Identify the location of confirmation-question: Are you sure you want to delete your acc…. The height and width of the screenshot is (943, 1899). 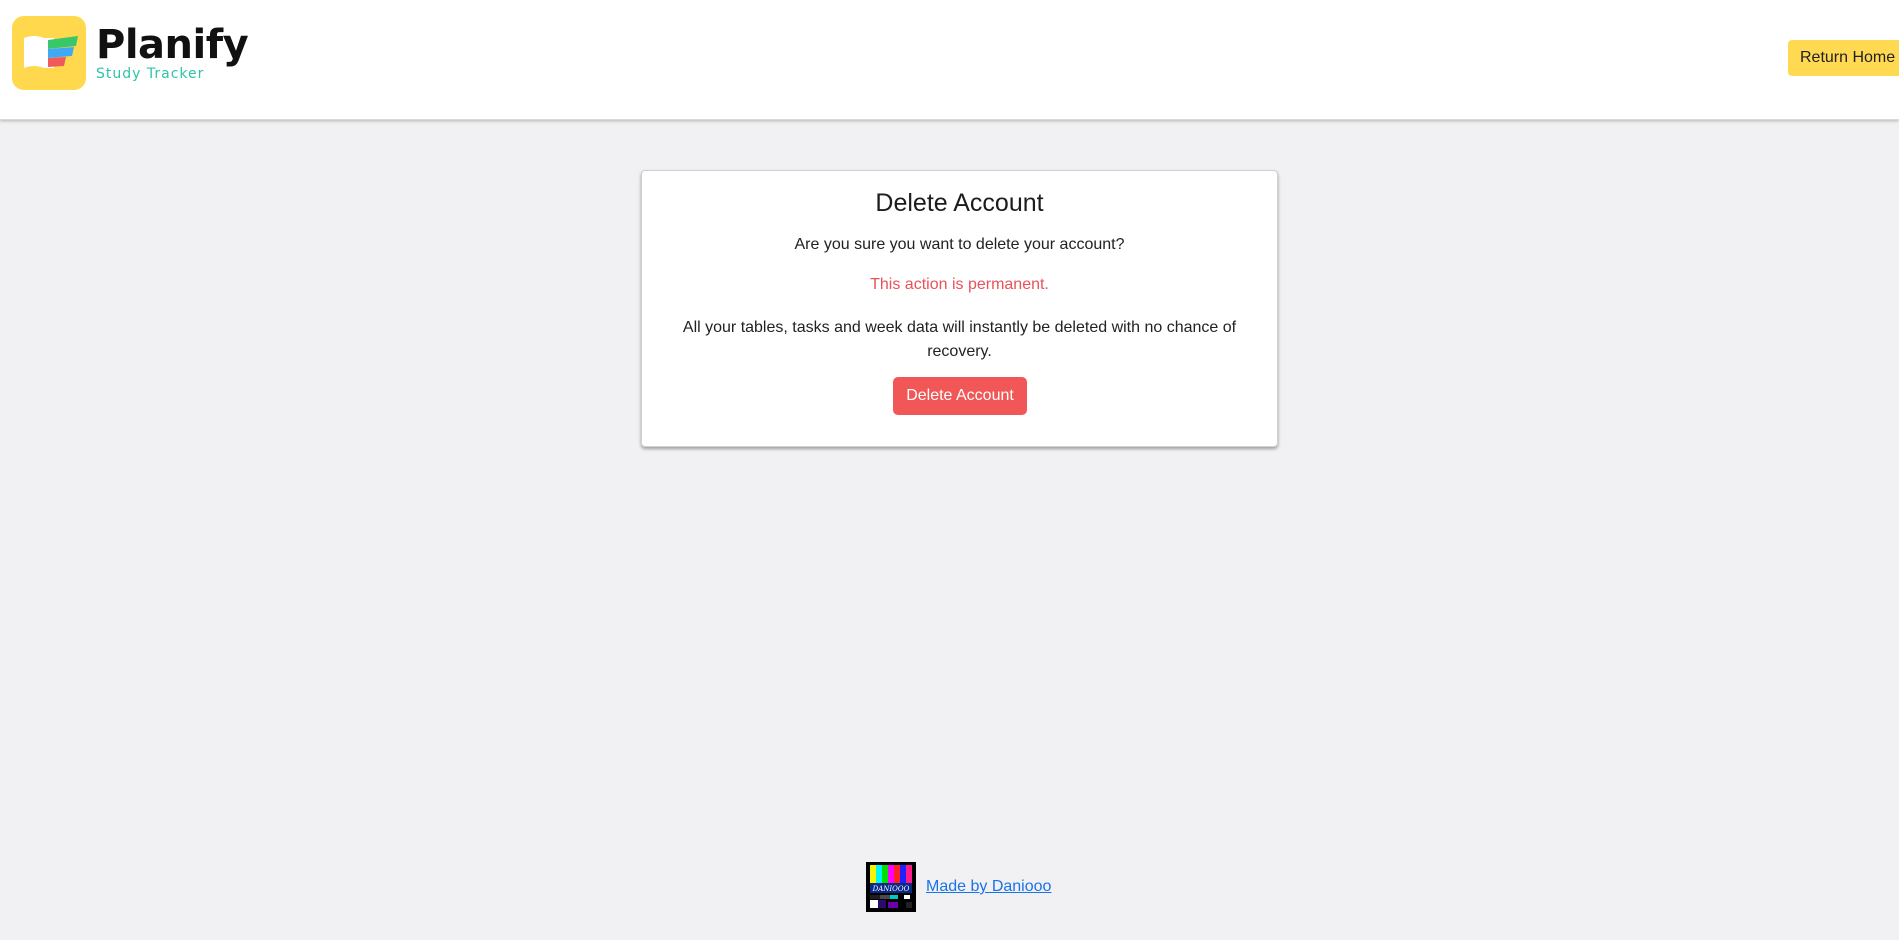
(959, 244).